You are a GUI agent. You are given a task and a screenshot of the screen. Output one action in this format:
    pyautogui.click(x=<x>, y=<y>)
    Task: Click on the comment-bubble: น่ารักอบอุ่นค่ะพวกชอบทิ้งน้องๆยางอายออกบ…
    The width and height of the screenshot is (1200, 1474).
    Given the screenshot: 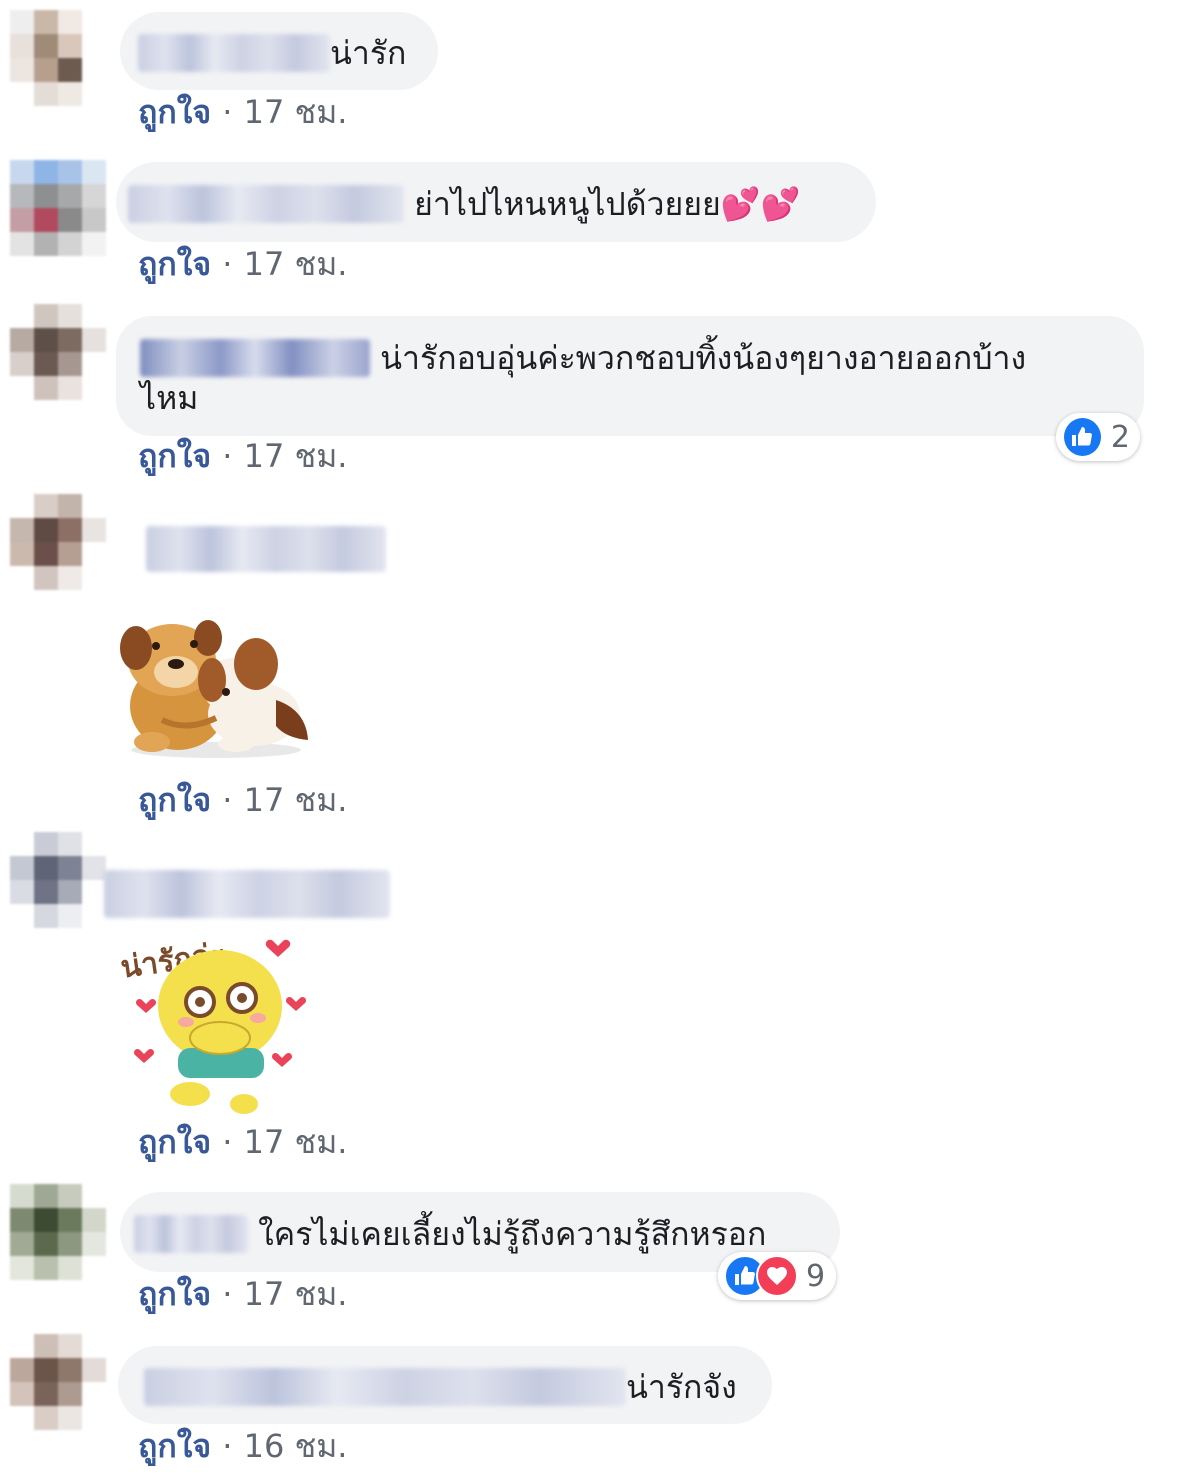 What is the action you would take?
    pyautogui.click(x=630, y=376)
    